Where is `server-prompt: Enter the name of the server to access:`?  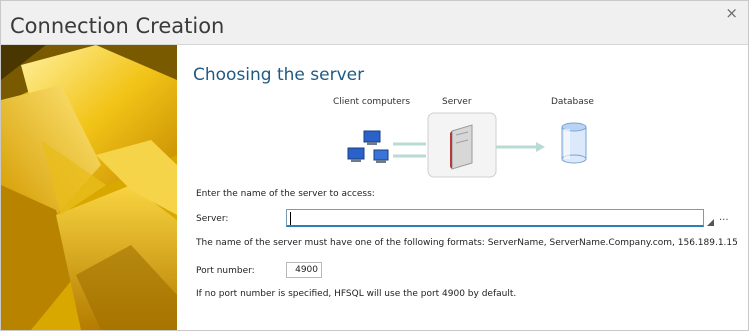
server-prompt: Enter the name of the server to access: is located at coordinates (285, 194).